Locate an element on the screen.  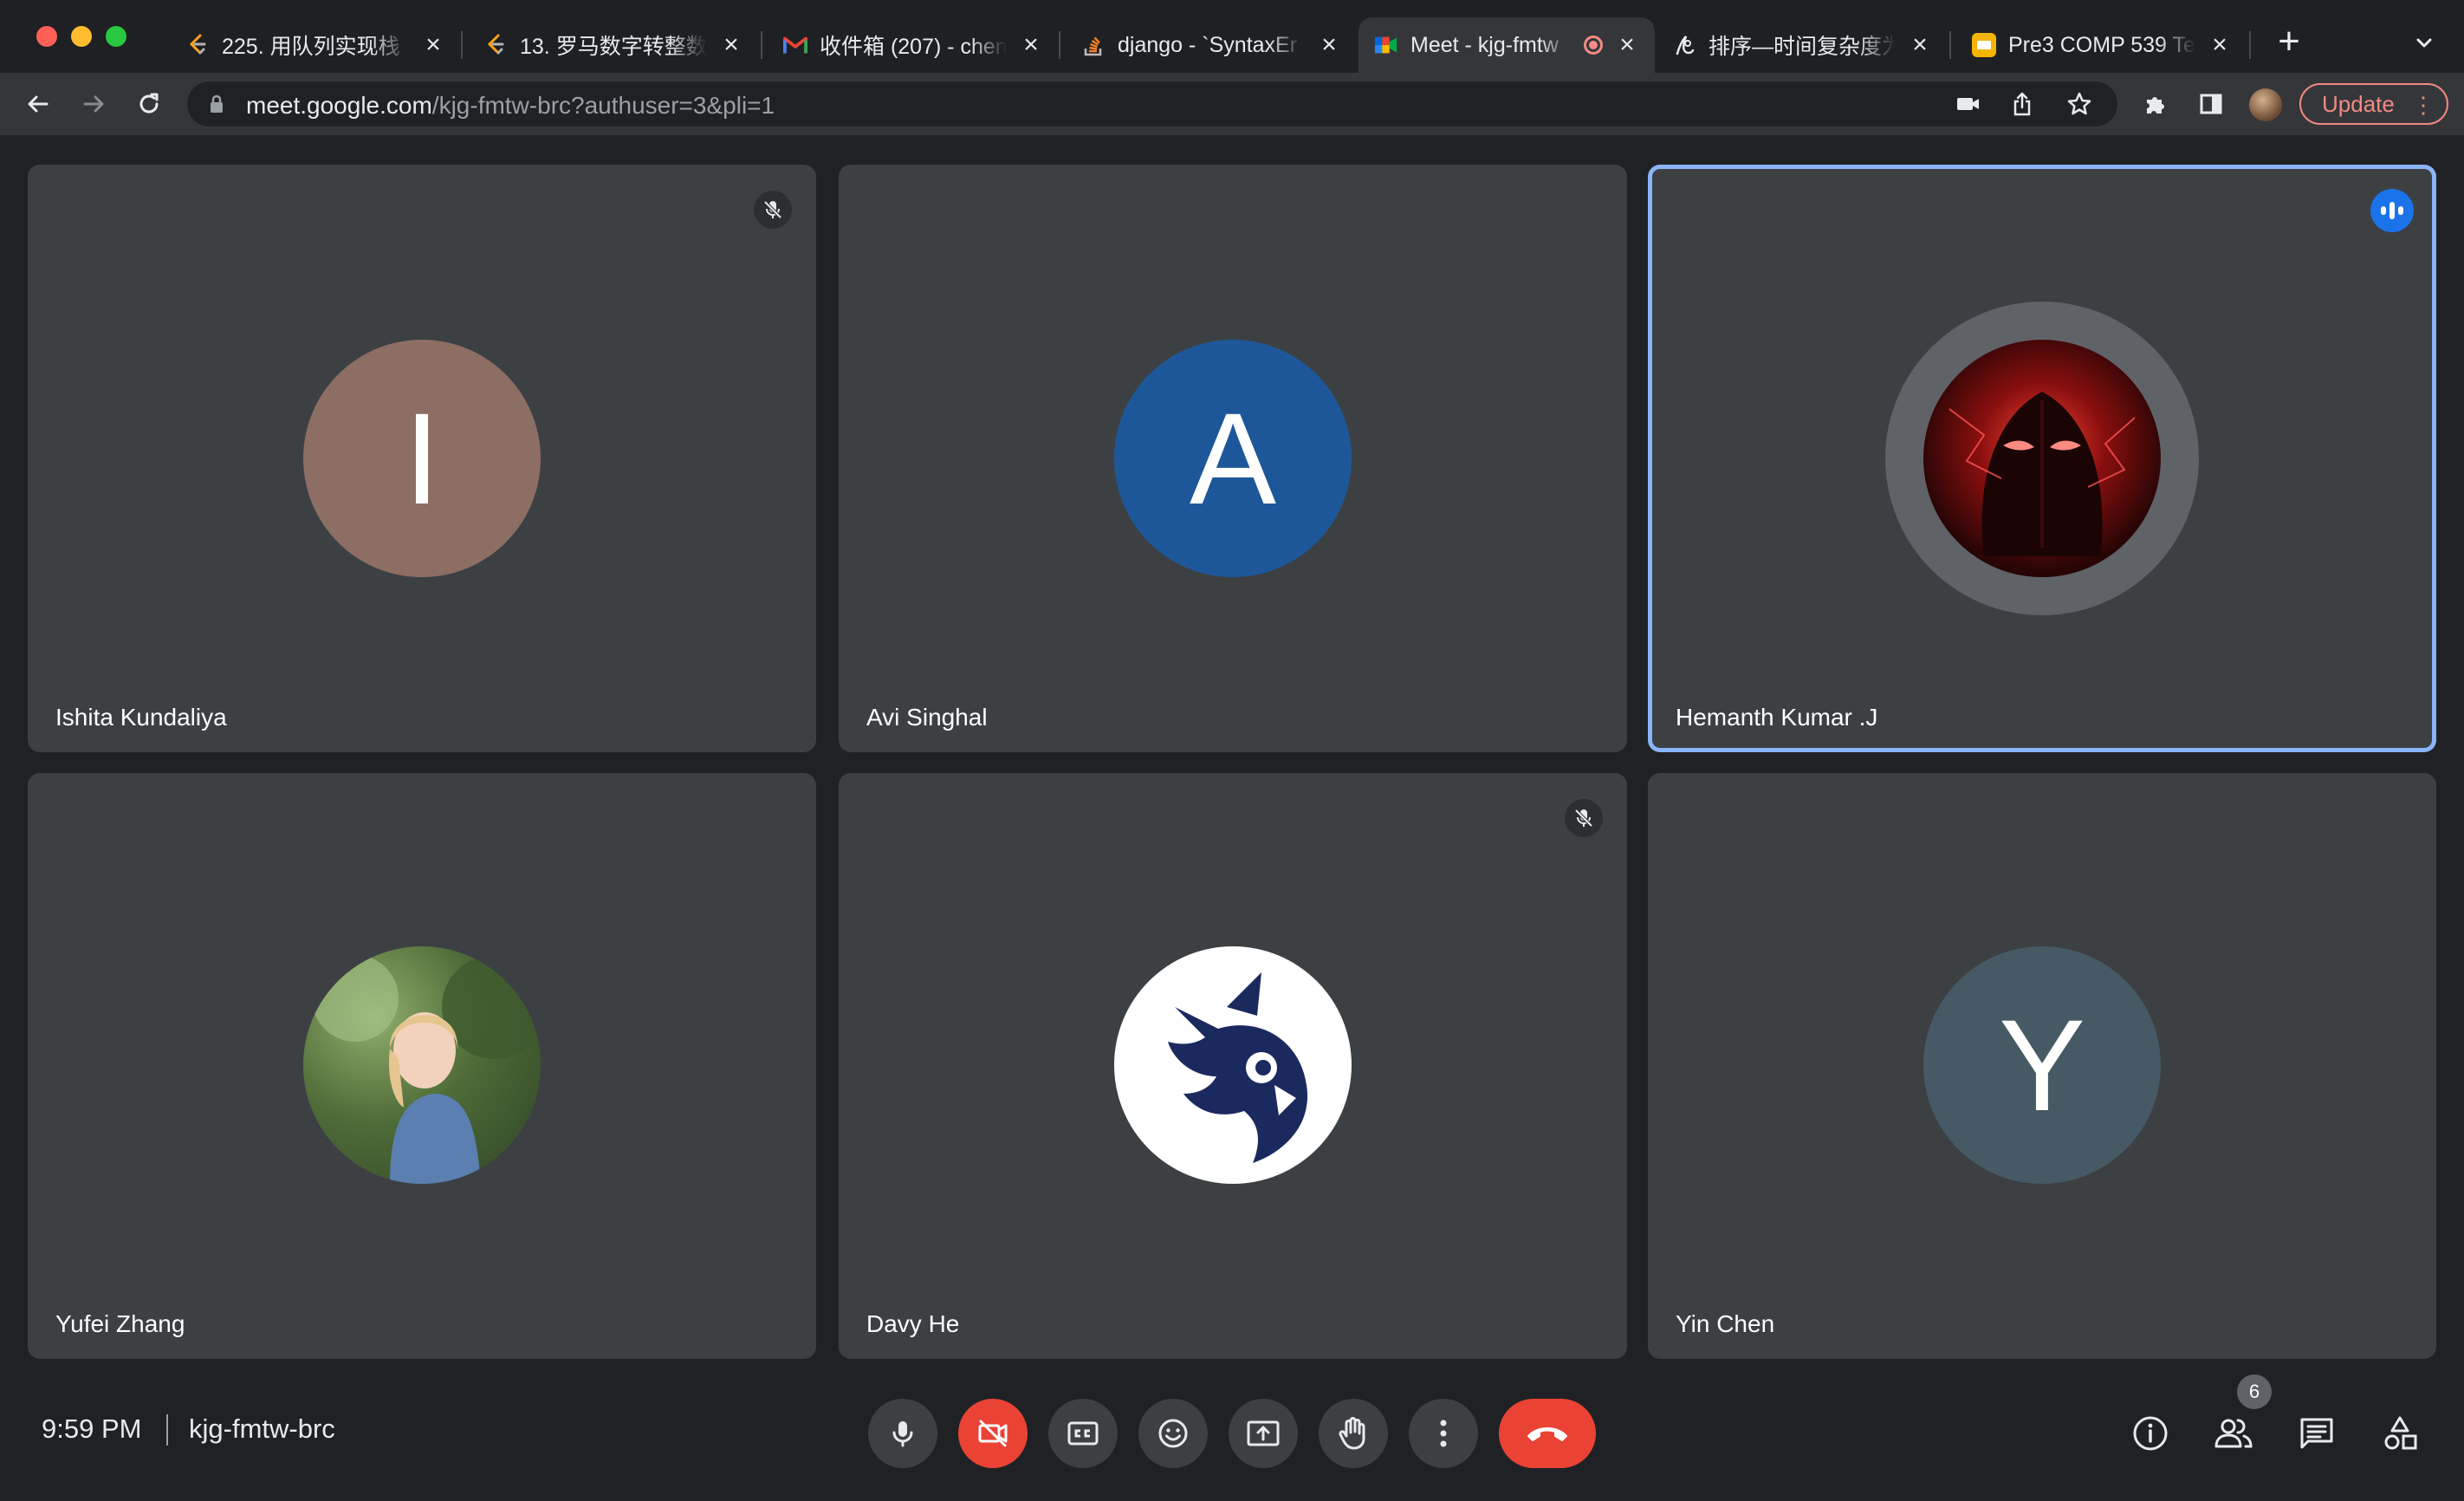
browser-tab-leetcode-225: 225. 用队列实现栈 - × is located at coordinates (316, 45).